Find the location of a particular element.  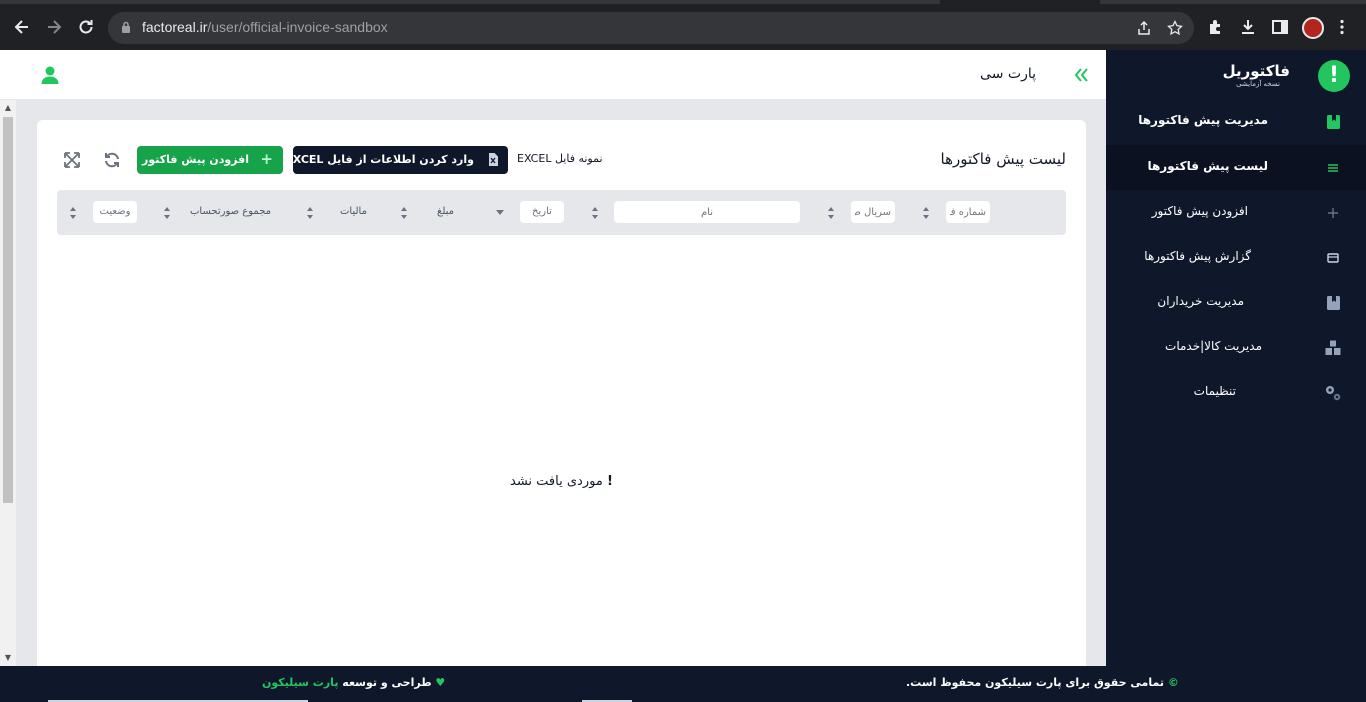

sidebar-item-invoice-report: گزارش پیش فاکتورها is located at coordinates (1236, 257).